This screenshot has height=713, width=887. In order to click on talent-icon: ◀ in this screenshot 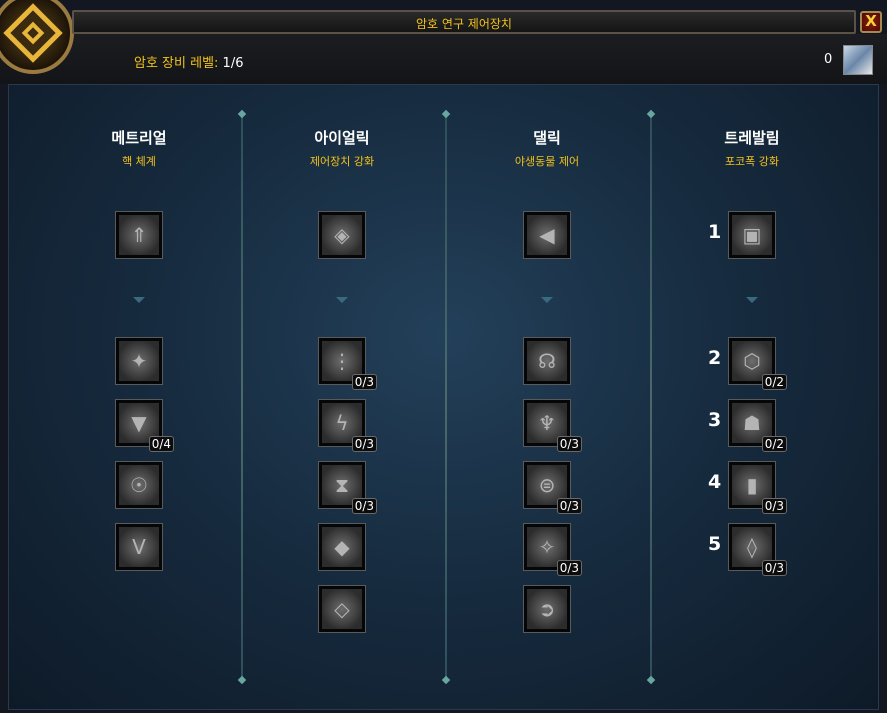, I will do `click(547, 235)`.